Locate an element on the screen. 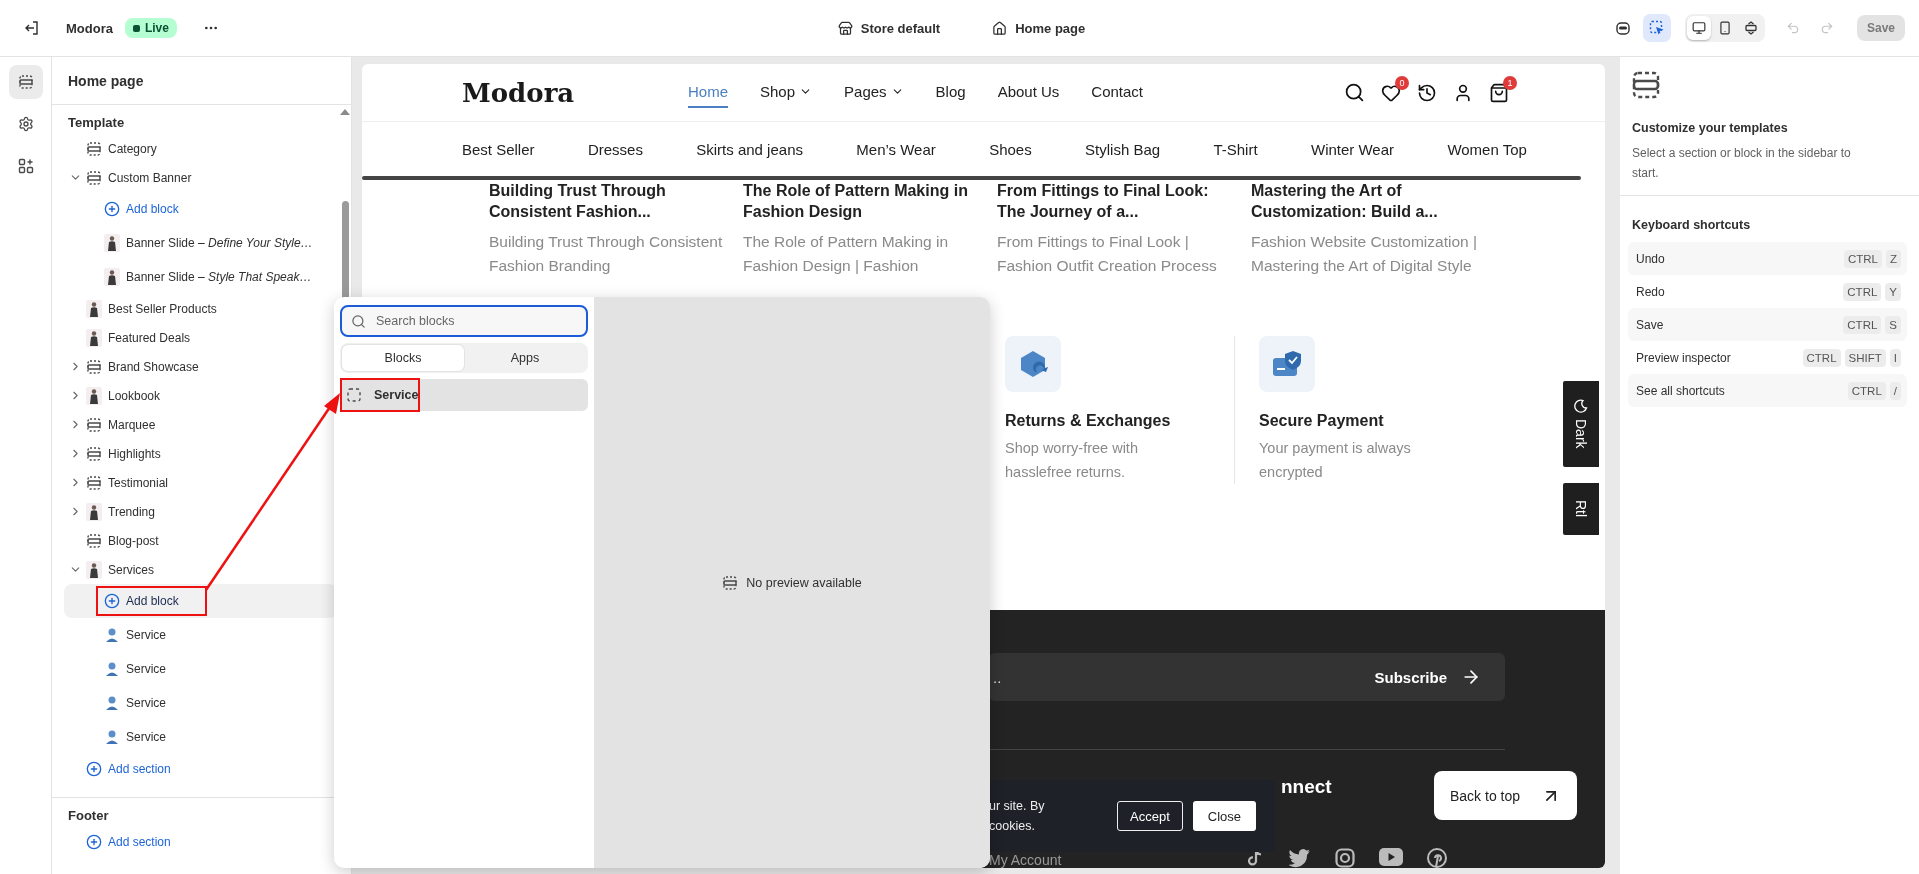 The image size is (1919, 874). category-link: Shoes is located at coordinates (1010, 149).